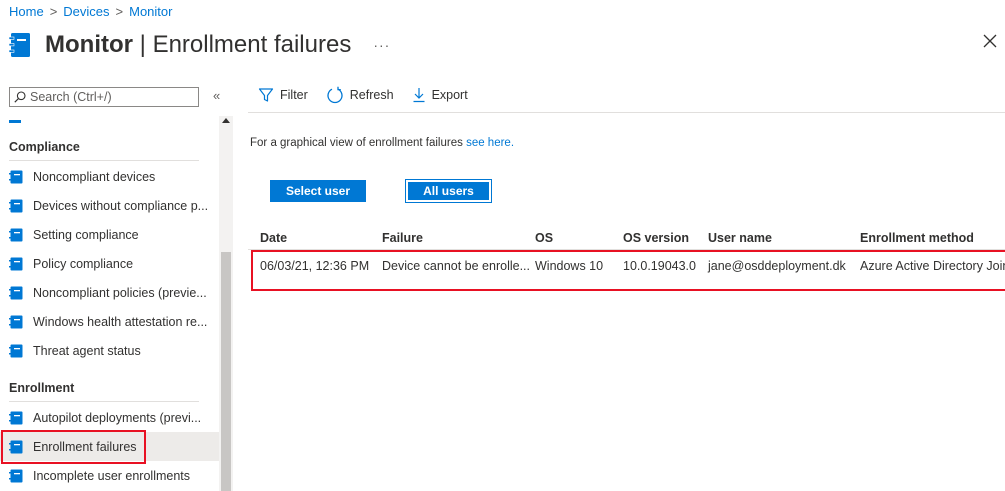 The width and height of the screenshot is (1005, 491). Describe the element at coordinates (381, 45) in the screenshot. I see `more-options-button: ···` at that location.